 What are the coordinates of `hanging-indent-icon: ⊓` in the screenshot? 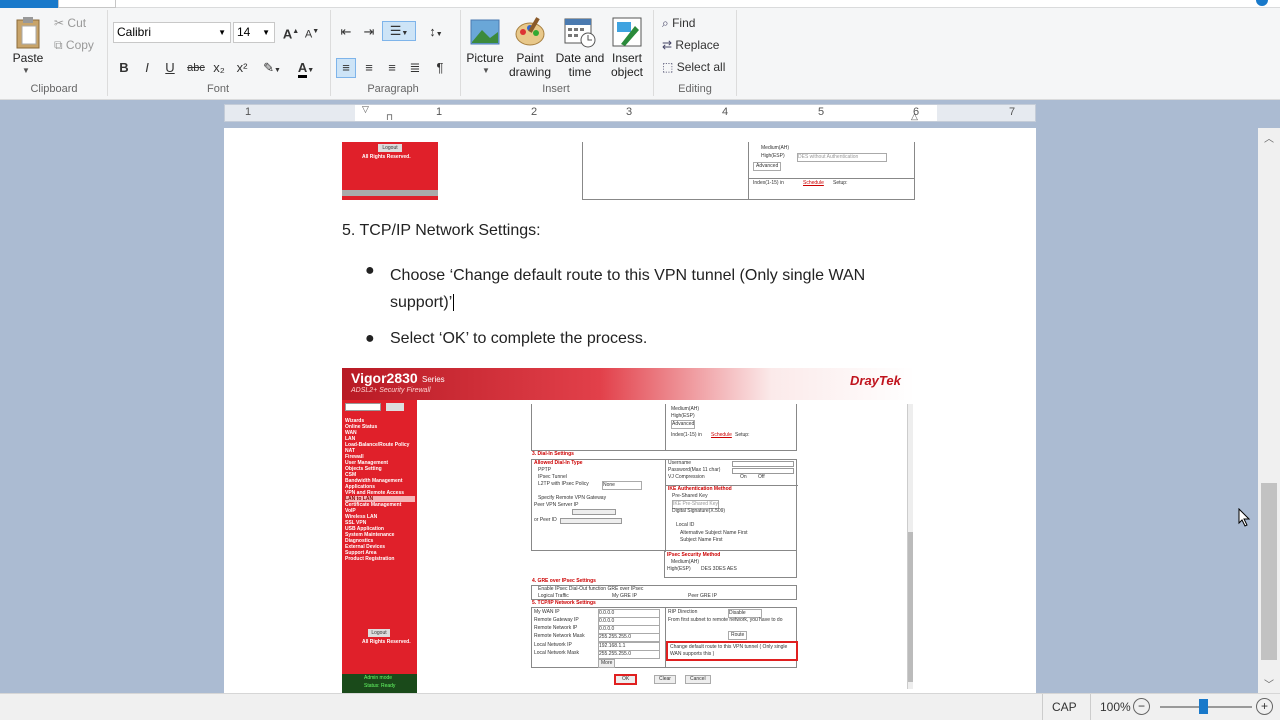 It's located at (389, 117).